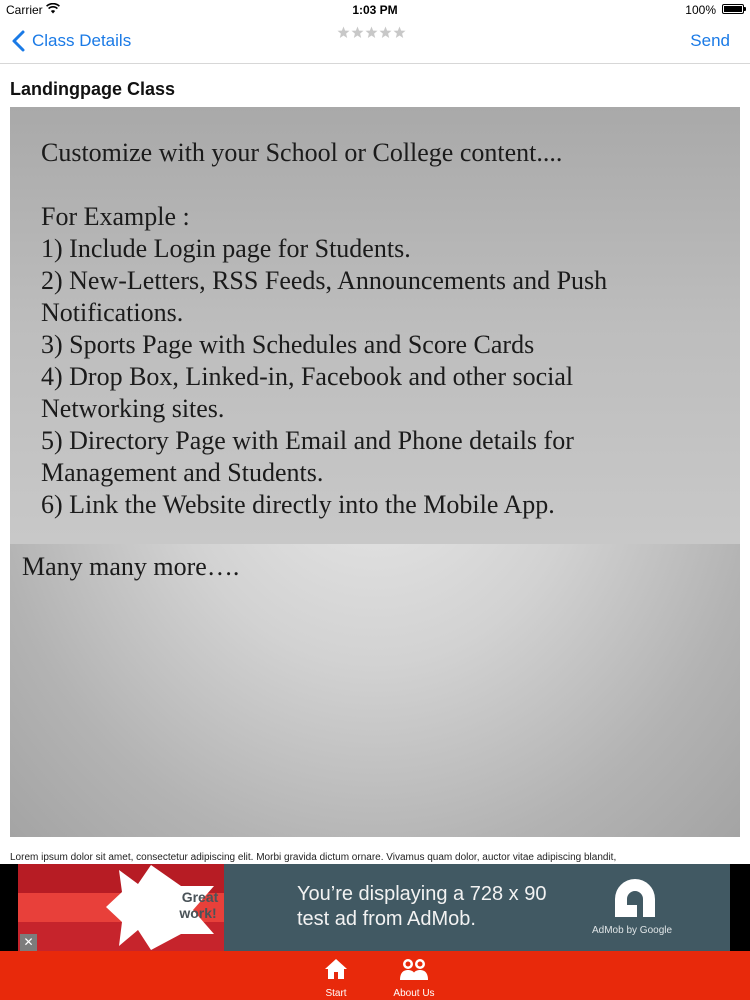 Image resolution: width=750 pixels, height=1000 pixels. I want to click on status-time: 1:03 PM, so click(375, 10).